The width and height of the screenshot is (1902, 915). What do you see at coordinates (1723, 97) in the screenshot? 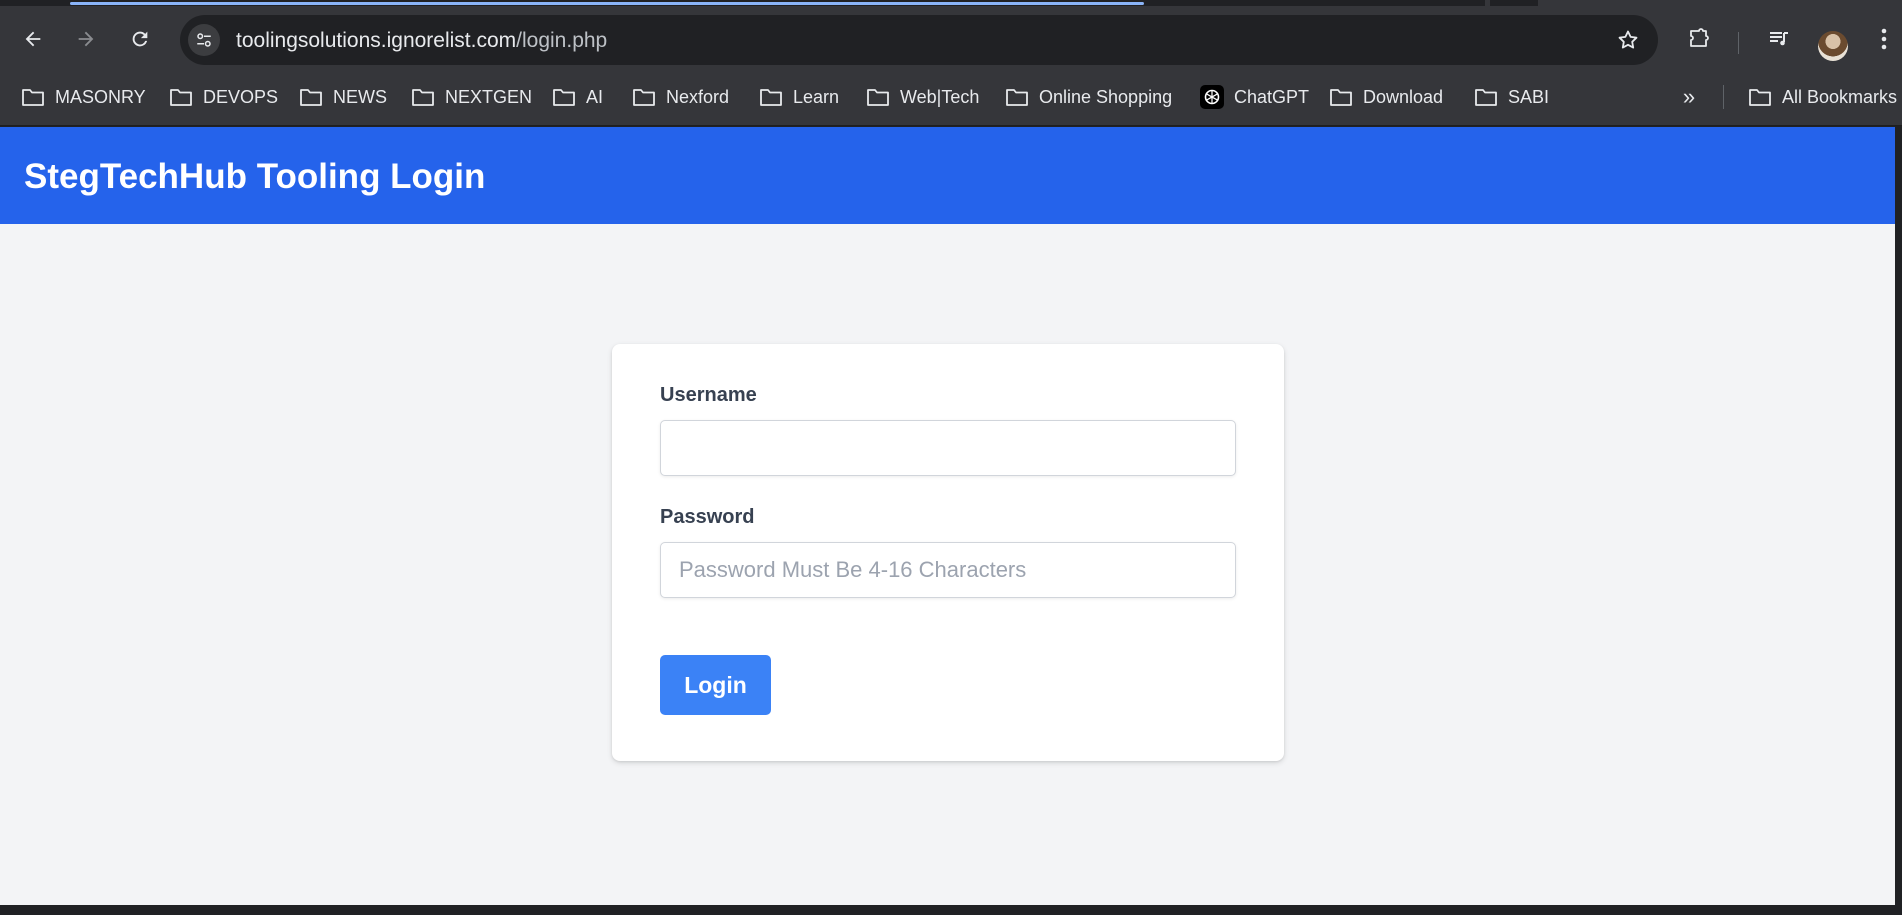
I see `bookmarks-separator` at bounding box center [1723, 97].